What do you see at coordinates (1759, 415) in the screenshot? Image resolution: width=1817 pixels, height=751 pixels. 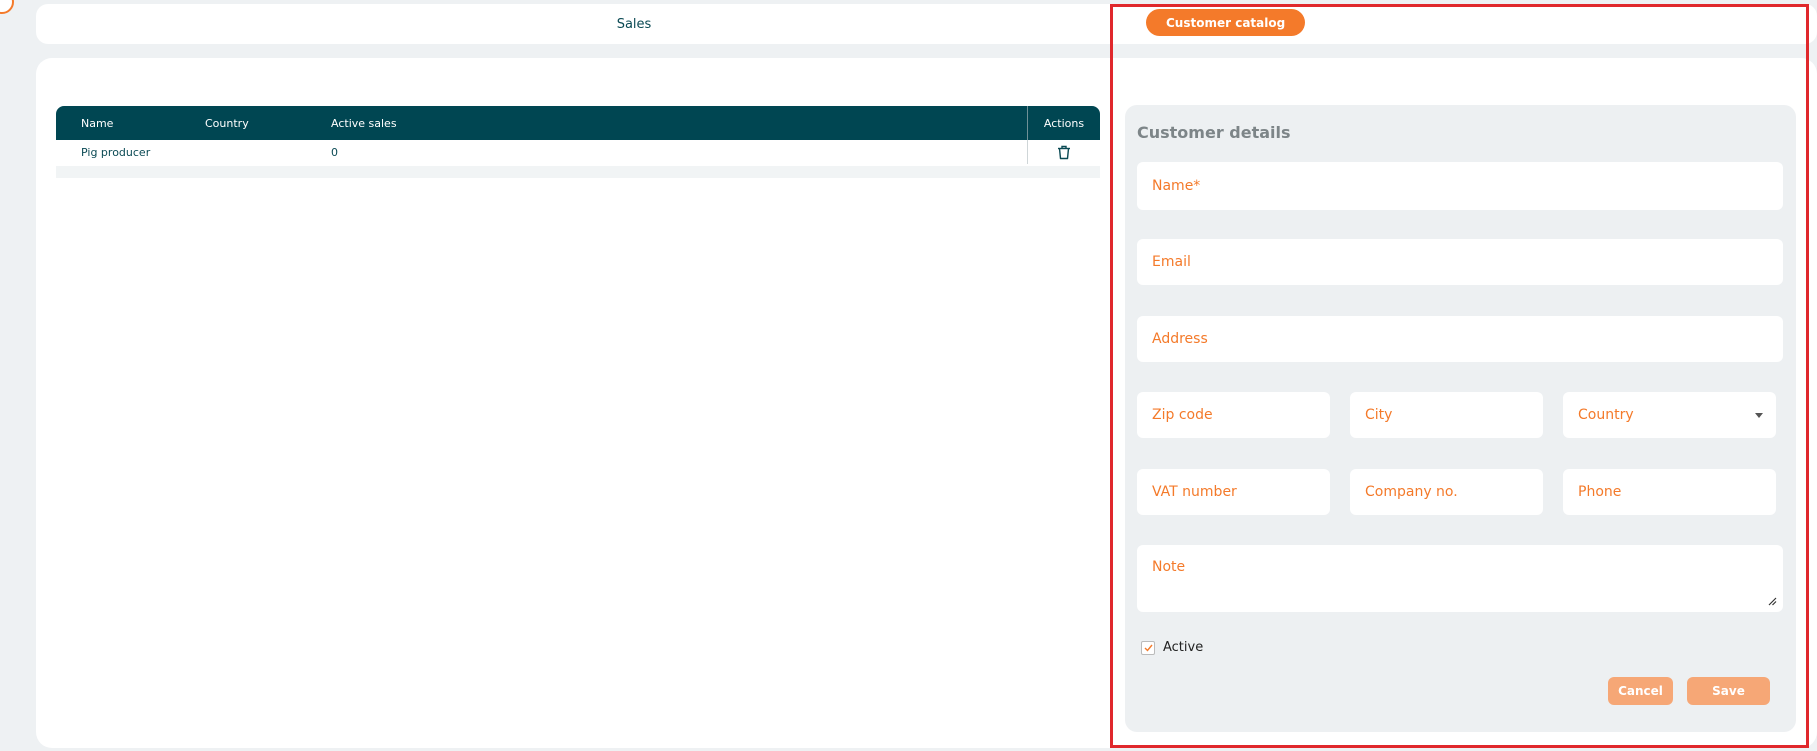 I see `chevron-down-icon` at bounding box center [1759, 415].